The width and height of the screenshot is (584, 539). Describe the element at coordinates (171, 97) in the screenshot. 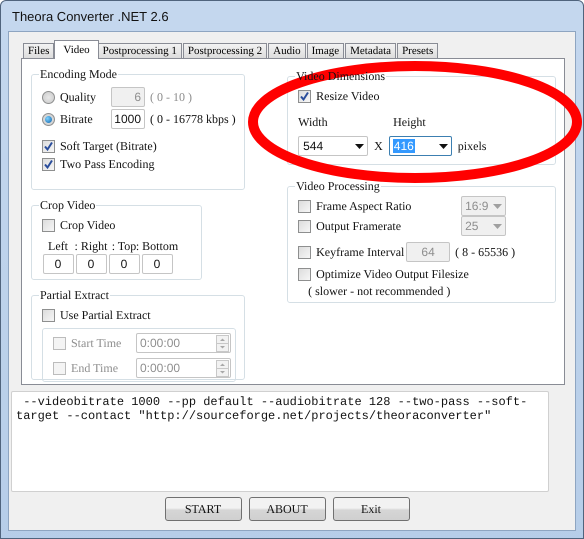

I see `range-hint: ( 0 - 10 )` at that location.